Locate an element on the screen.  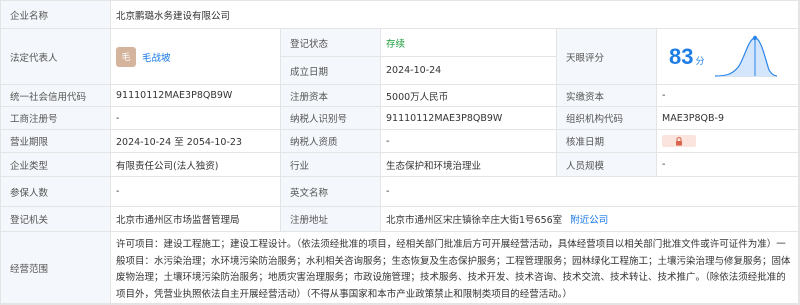
rating-distribution-chart-icon is located at coordinates (745, 56).